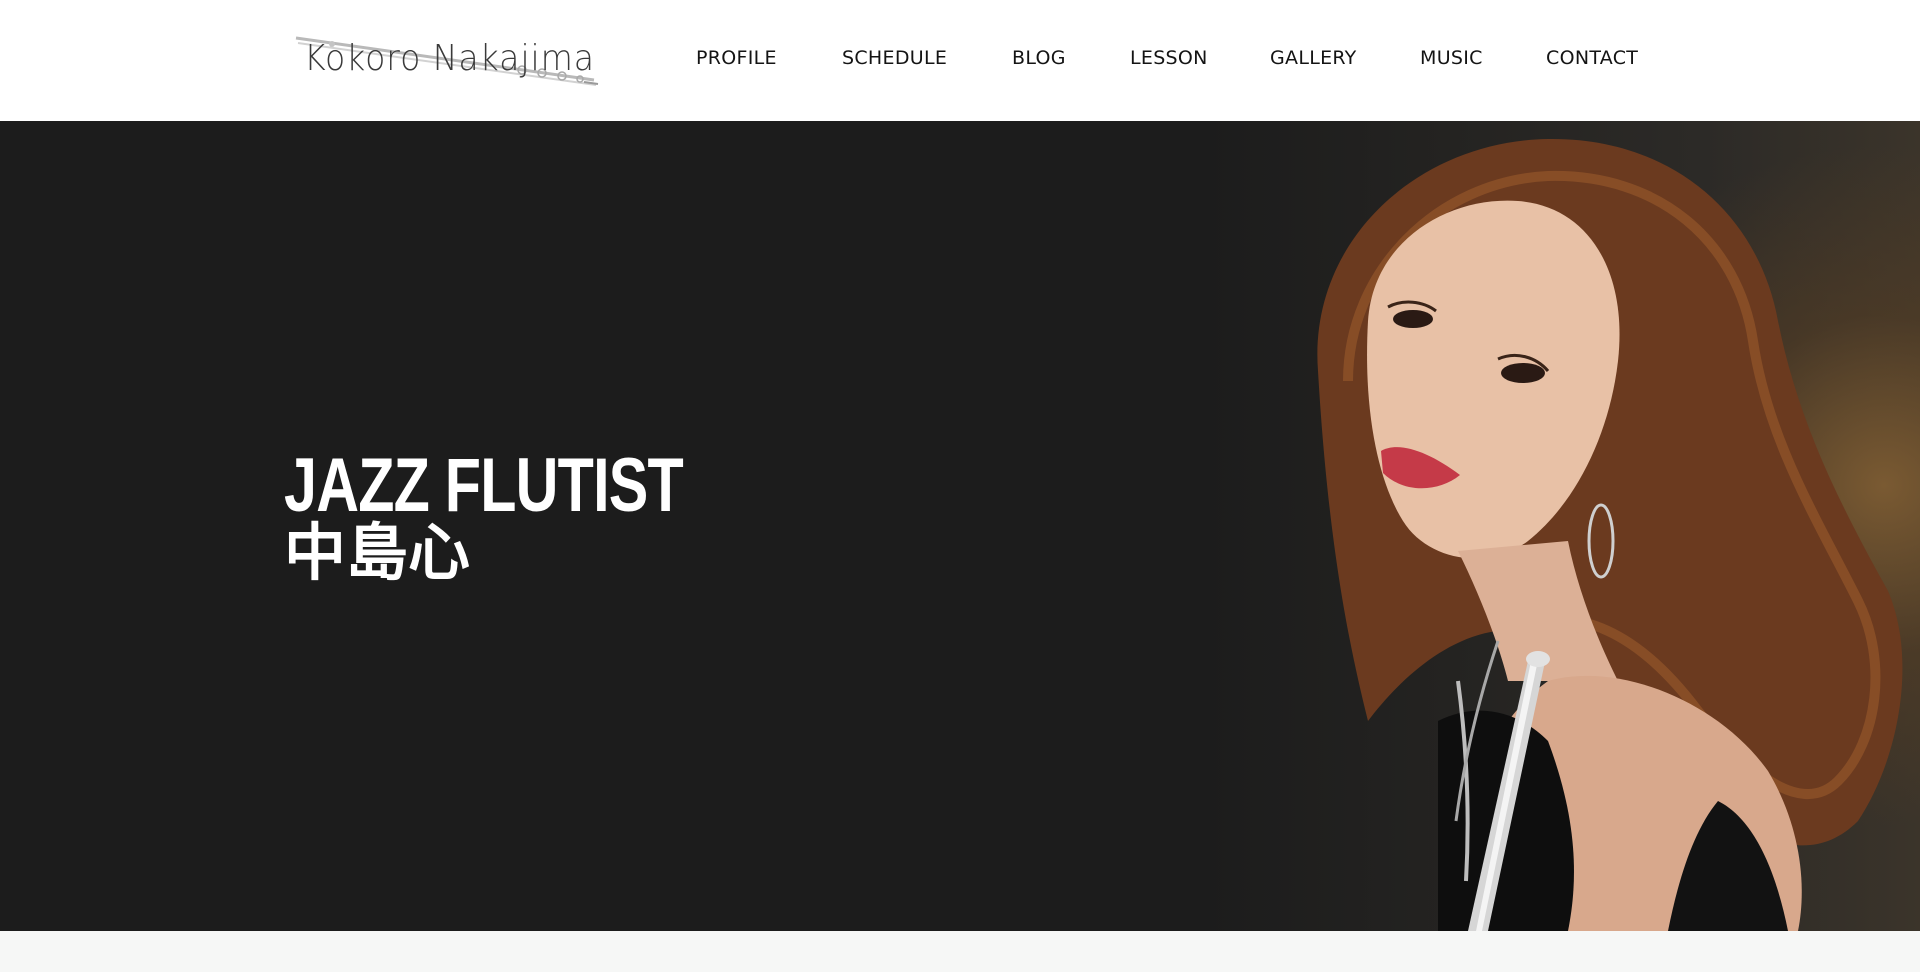  What do you see at coordinates (484, 485) in the screenshot?
I see `hero-title-english: JAZZ FLUTIST` at bounding box center [484, 485].